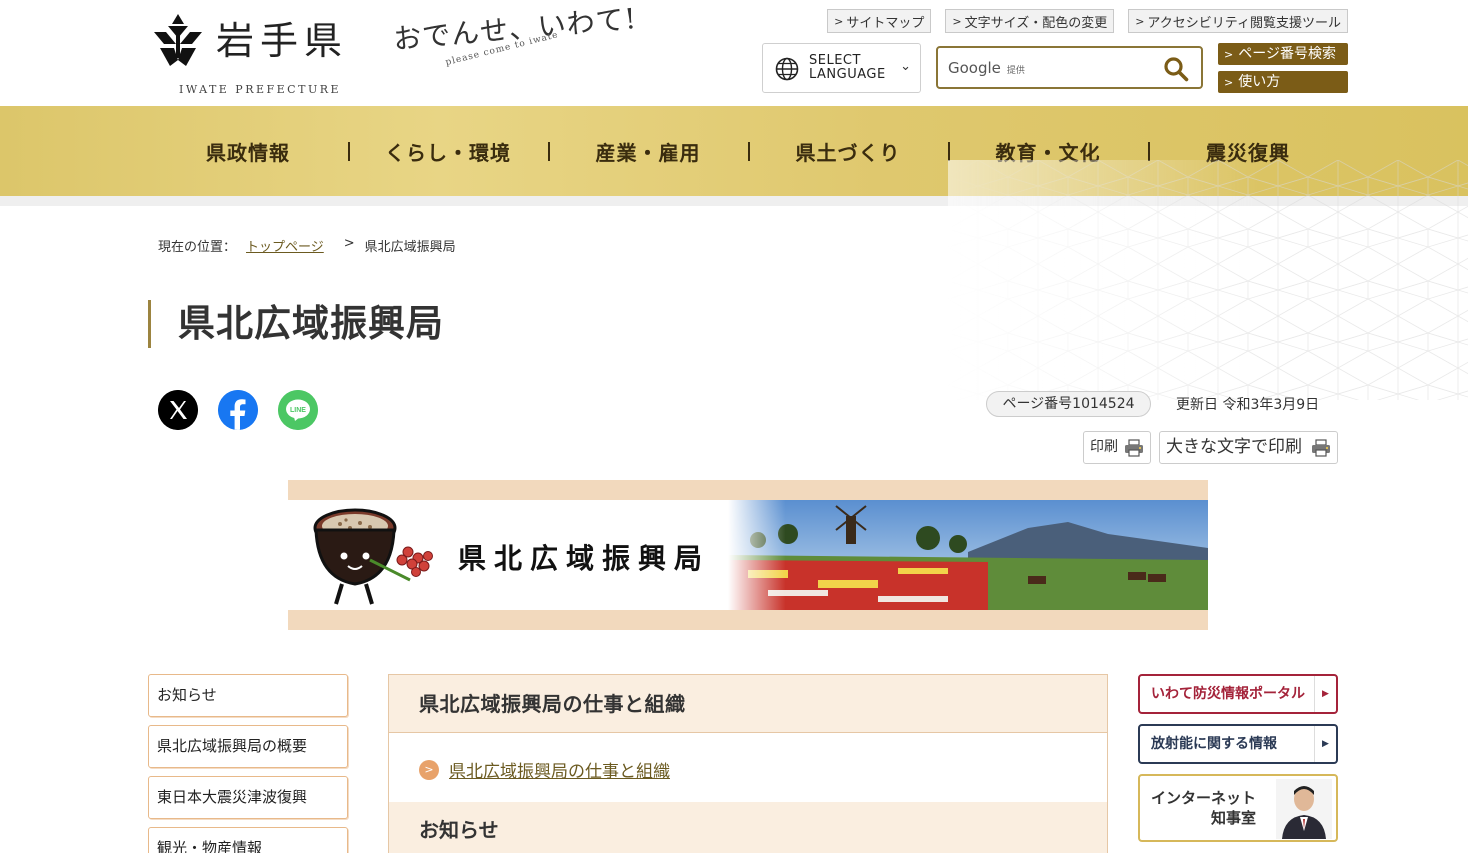  I want to click on breadcrumb: 現在の位置： トップページ > 県北広域振興局, so click(307, 245).